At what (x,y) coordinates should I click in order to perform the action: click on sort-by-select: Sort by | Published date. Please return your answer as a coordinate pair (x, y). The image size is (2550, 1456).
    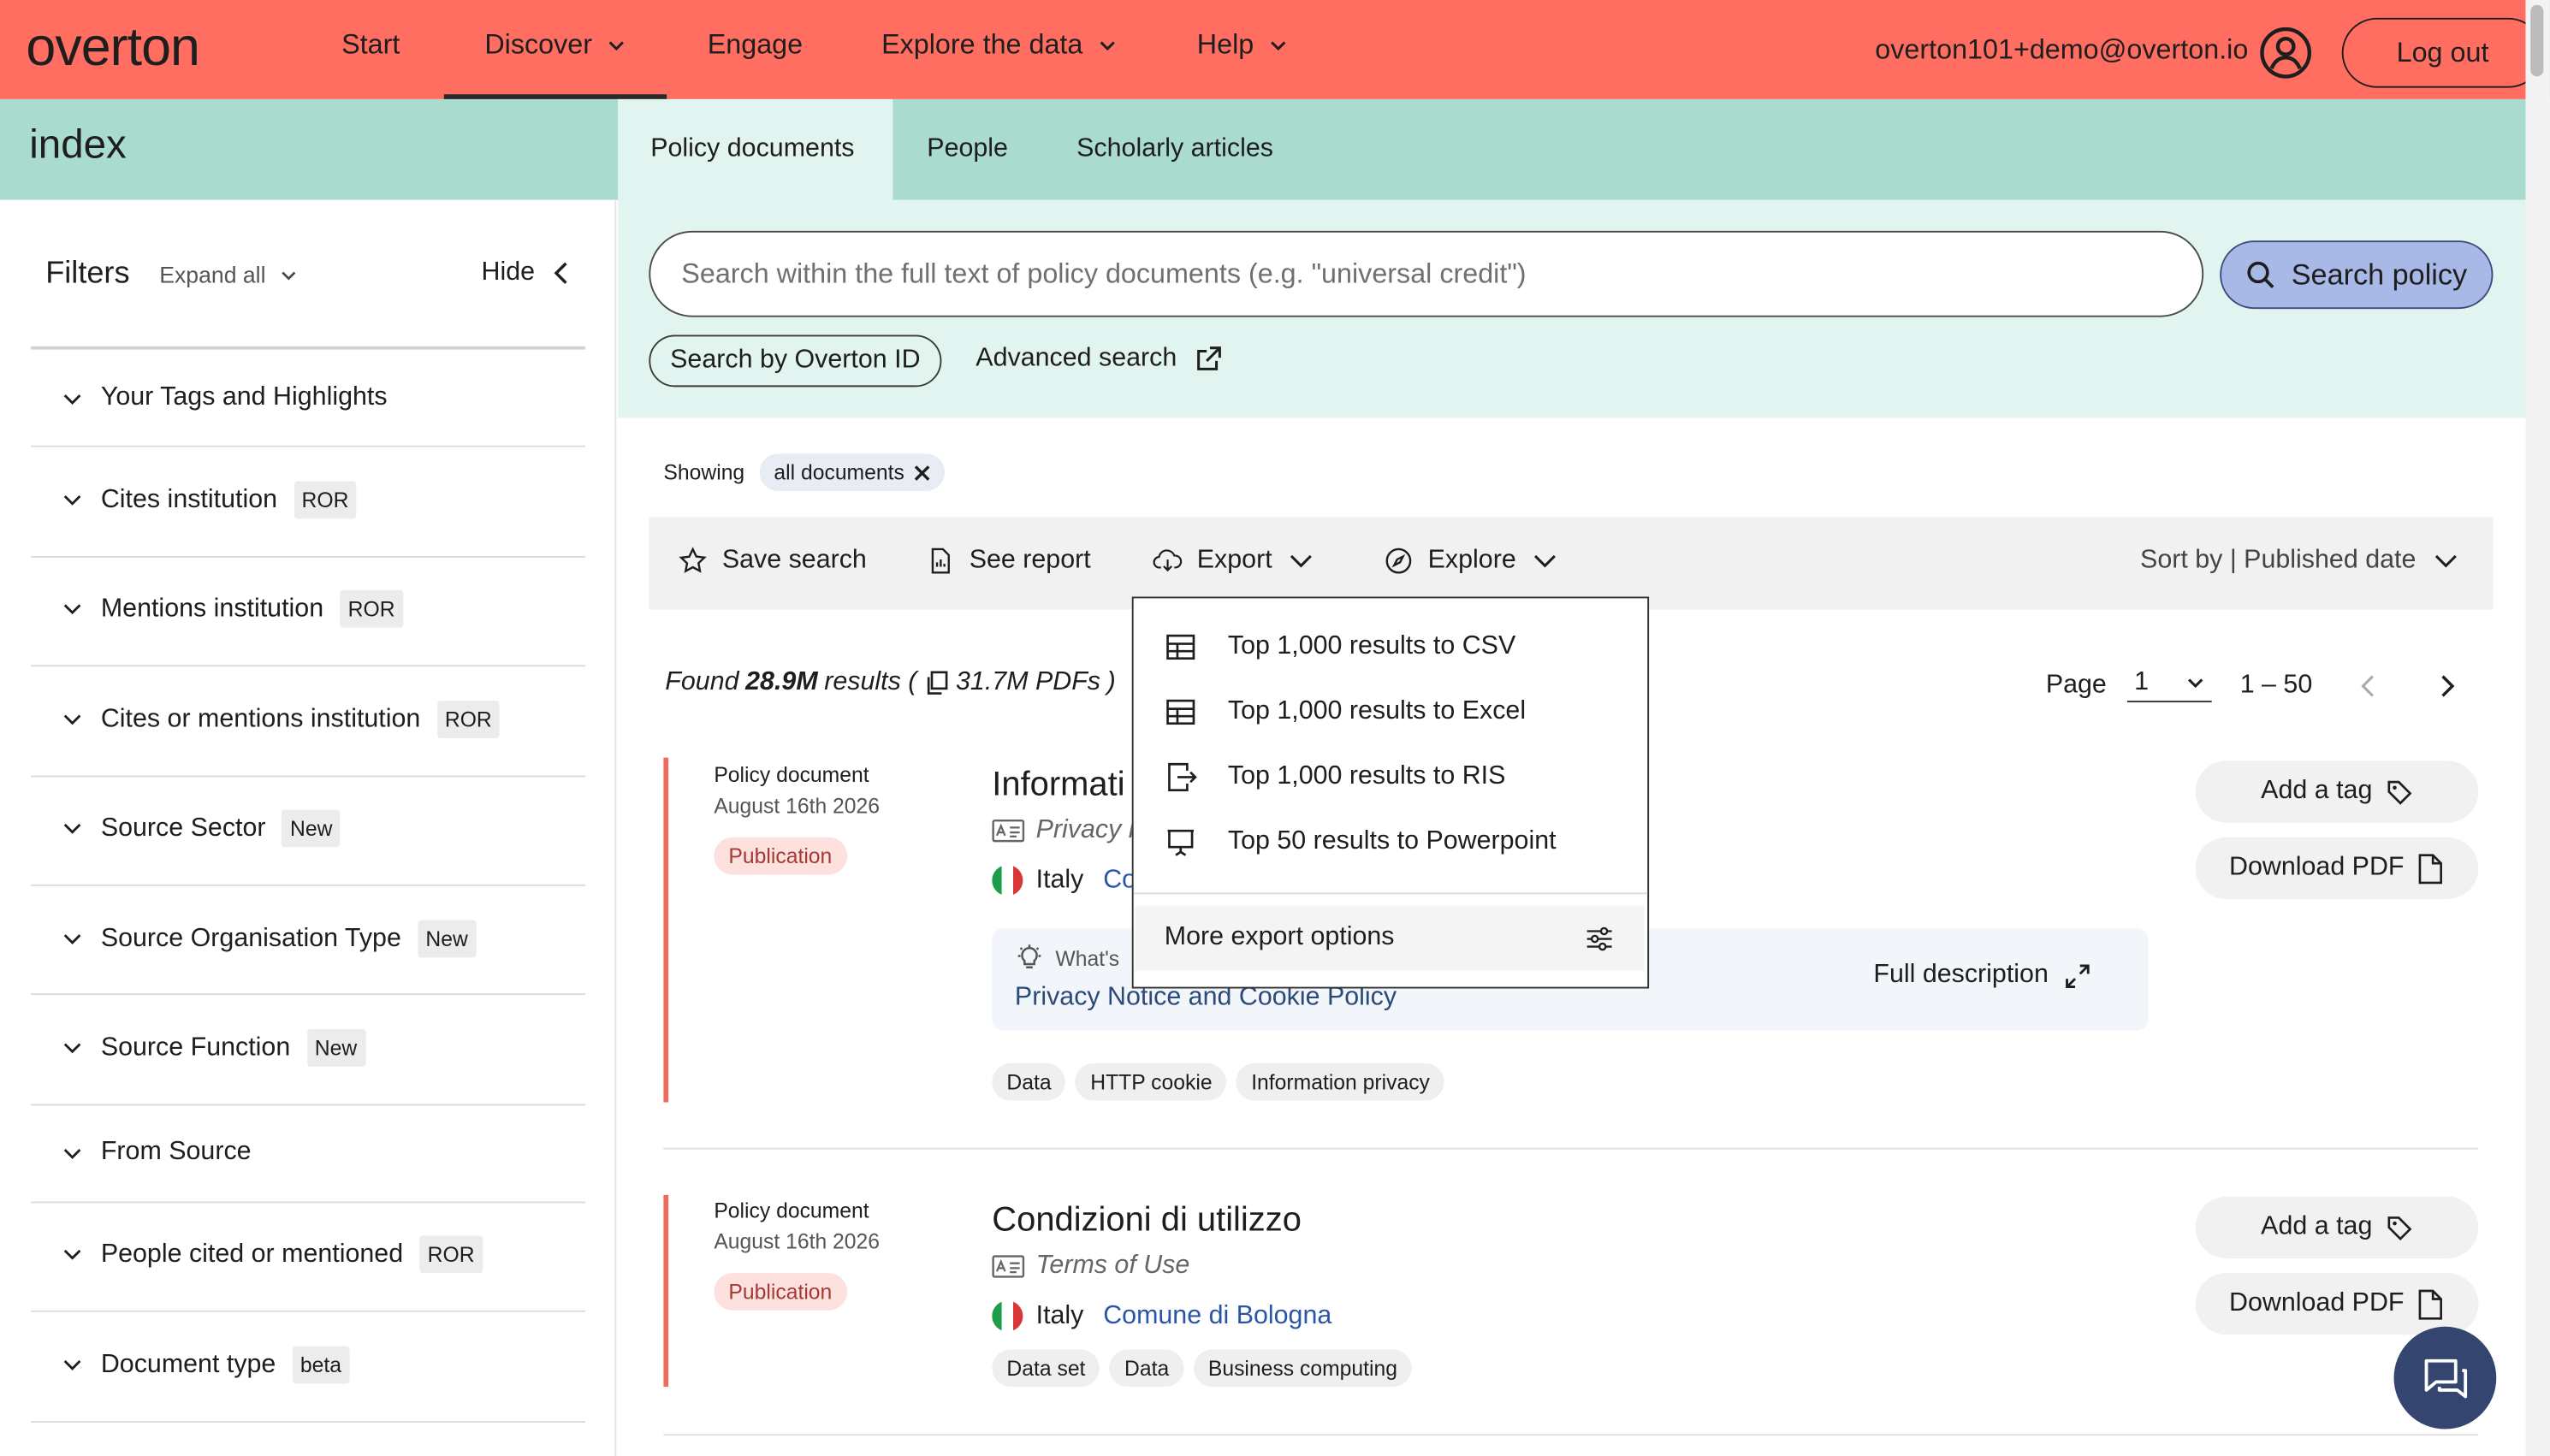
    Looking at the image, I should click on (2300, 562).